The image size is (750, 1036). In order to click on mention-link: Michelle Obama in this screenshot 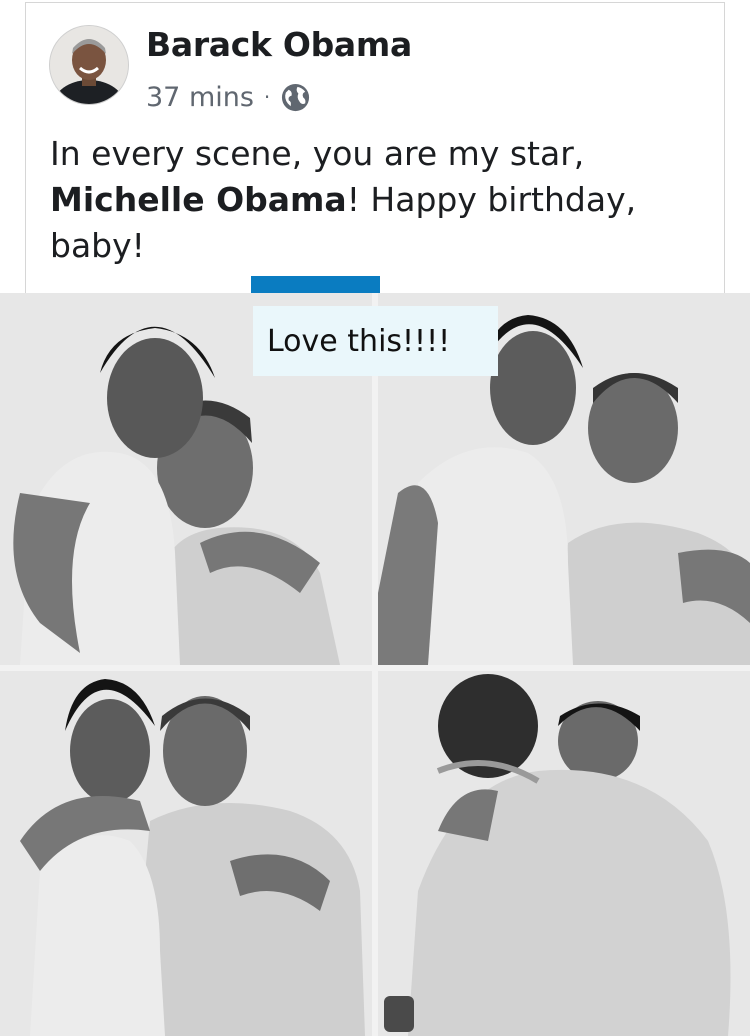, I will do `click(198, 199)`.